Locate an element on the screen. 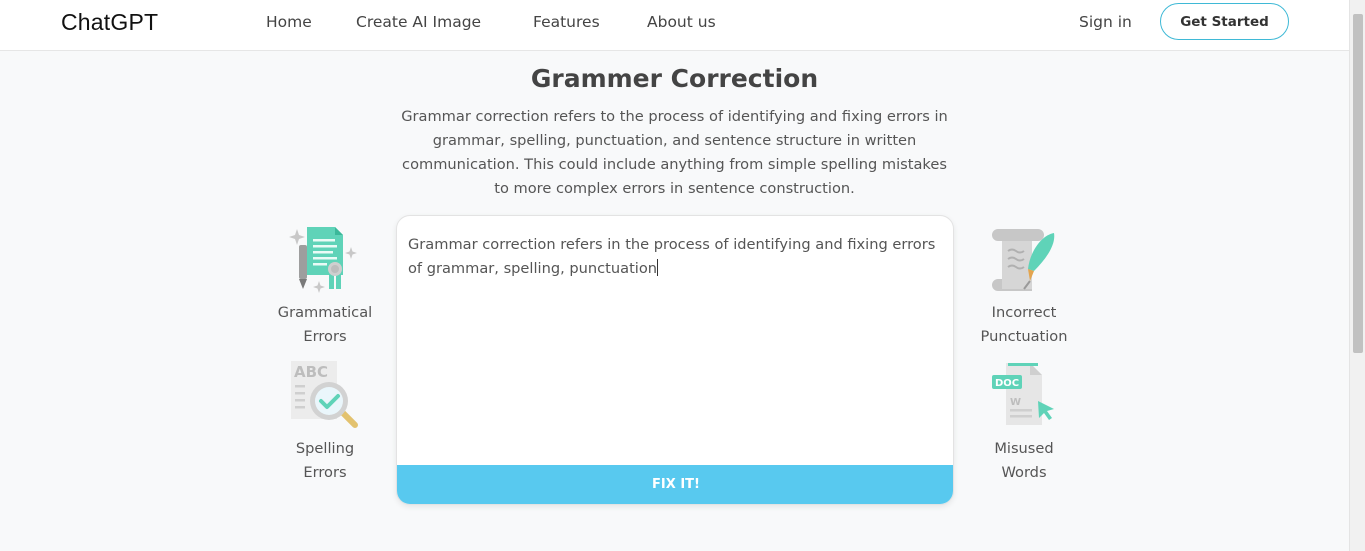 This screenshot has height=551, width=1365. feature-label-line2: Punctuation is located at coordinates (1024, 336).